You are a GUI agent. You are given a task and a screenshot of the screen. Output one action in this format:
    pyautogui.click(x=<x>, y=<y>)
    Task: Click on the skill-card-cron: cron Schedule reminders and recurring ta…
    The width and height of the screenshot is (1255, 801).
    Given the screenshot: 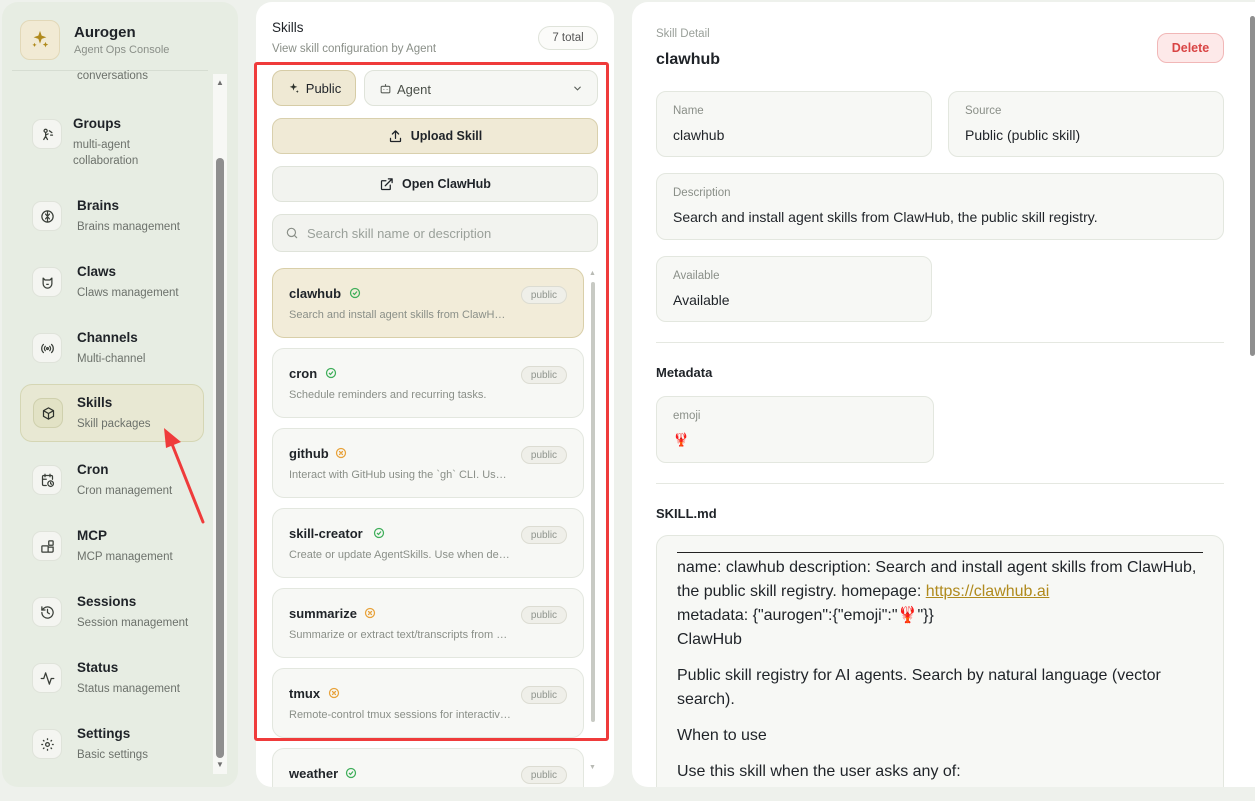 What is the action you would take?
    pyautogui.click(x=428, y=383)
    